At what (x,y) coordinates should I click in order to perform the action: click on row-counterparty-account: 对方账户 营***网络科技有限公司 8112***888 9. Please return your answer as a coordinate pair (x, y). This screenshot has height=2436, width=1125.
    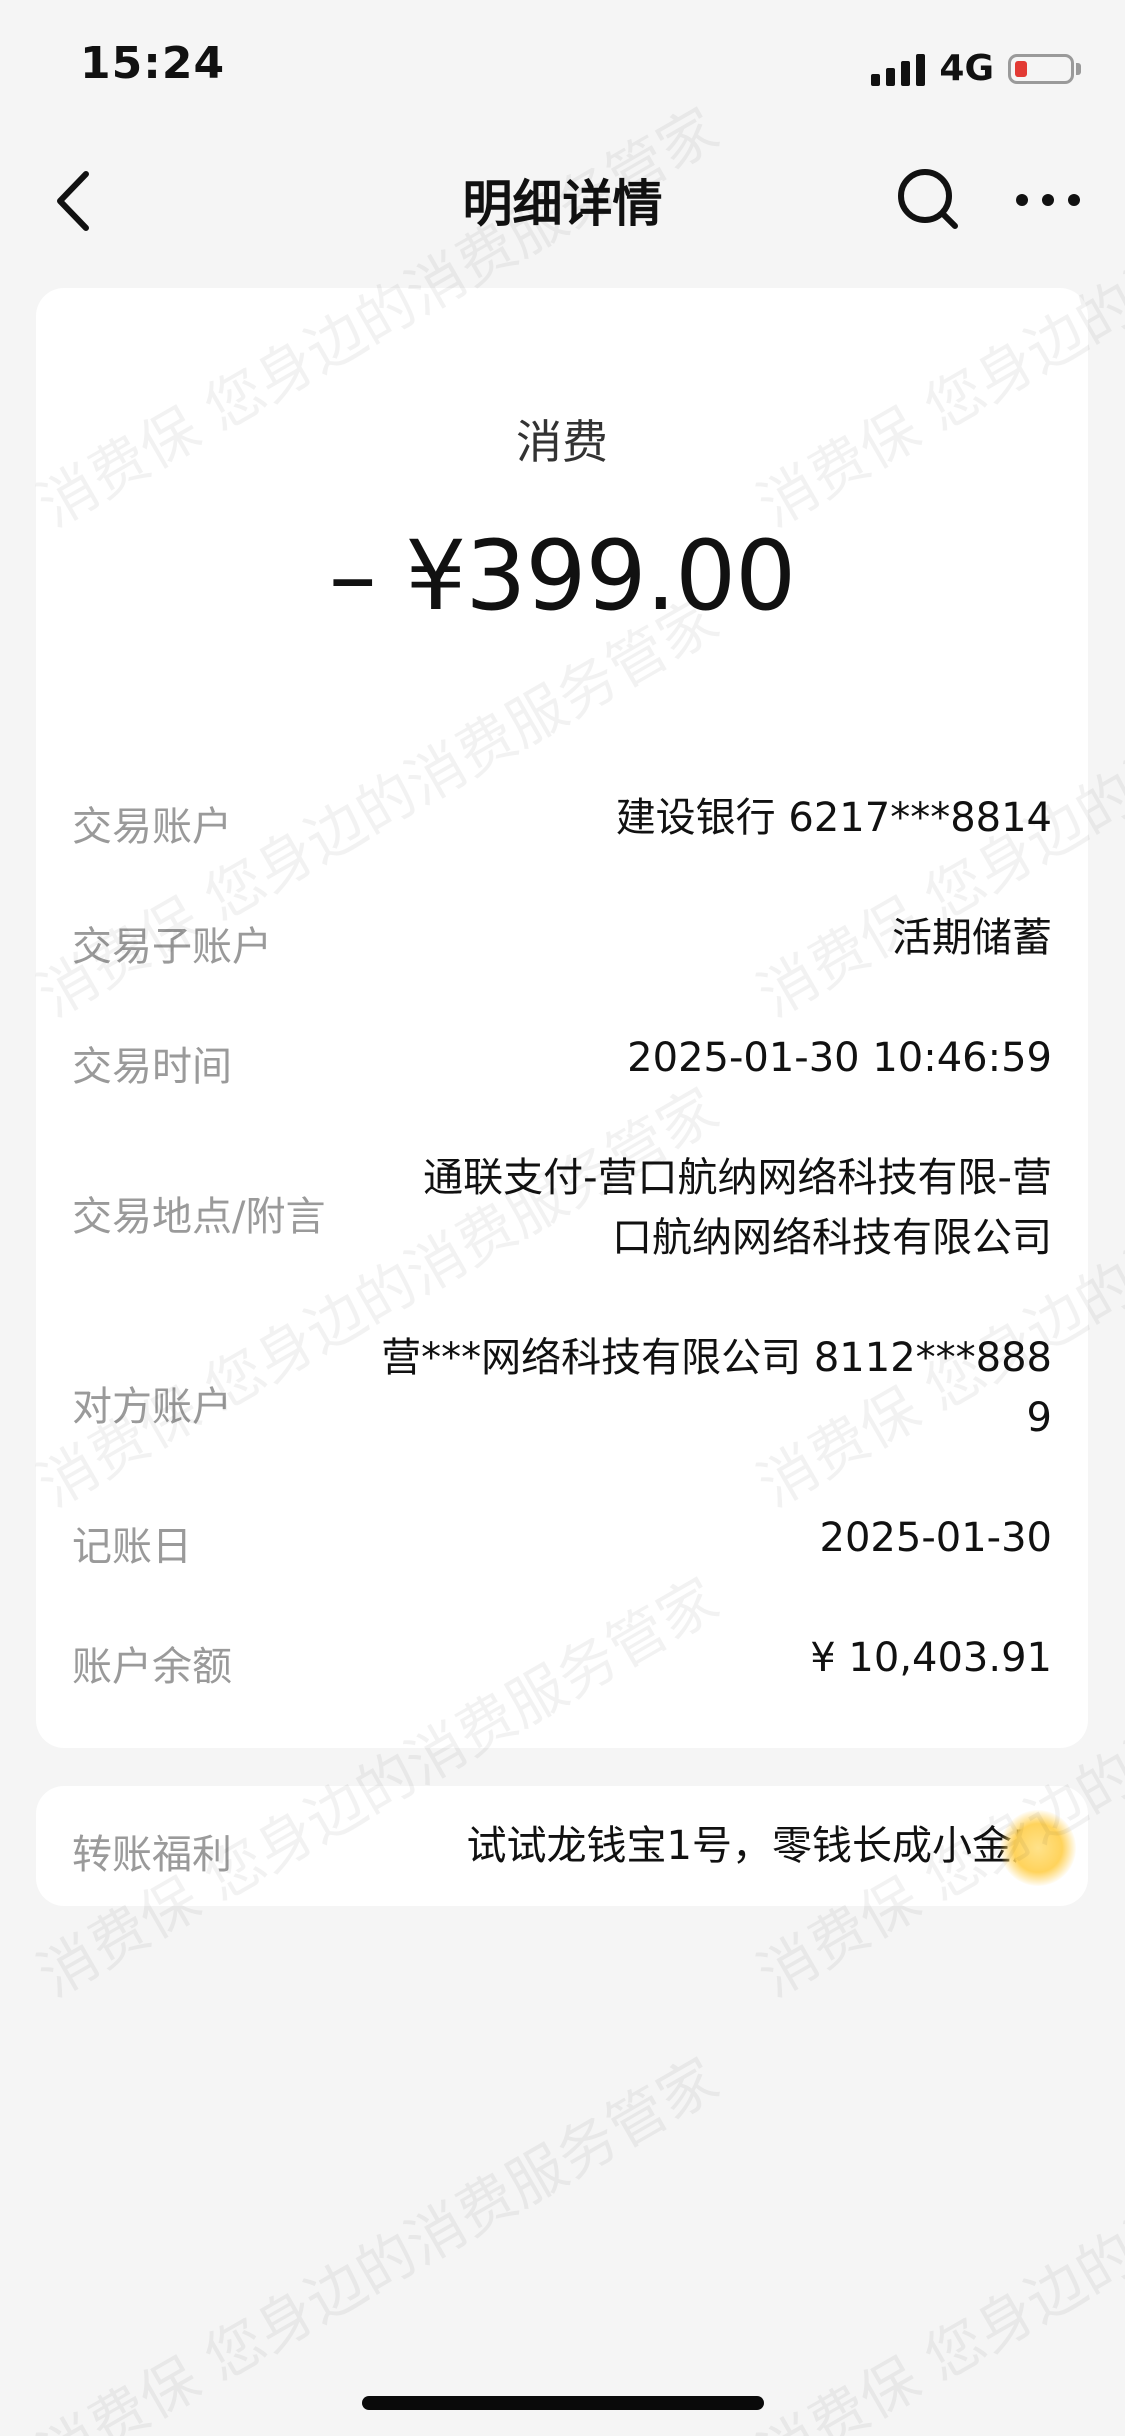
    Looking at the image, I should click on (562, 1388).